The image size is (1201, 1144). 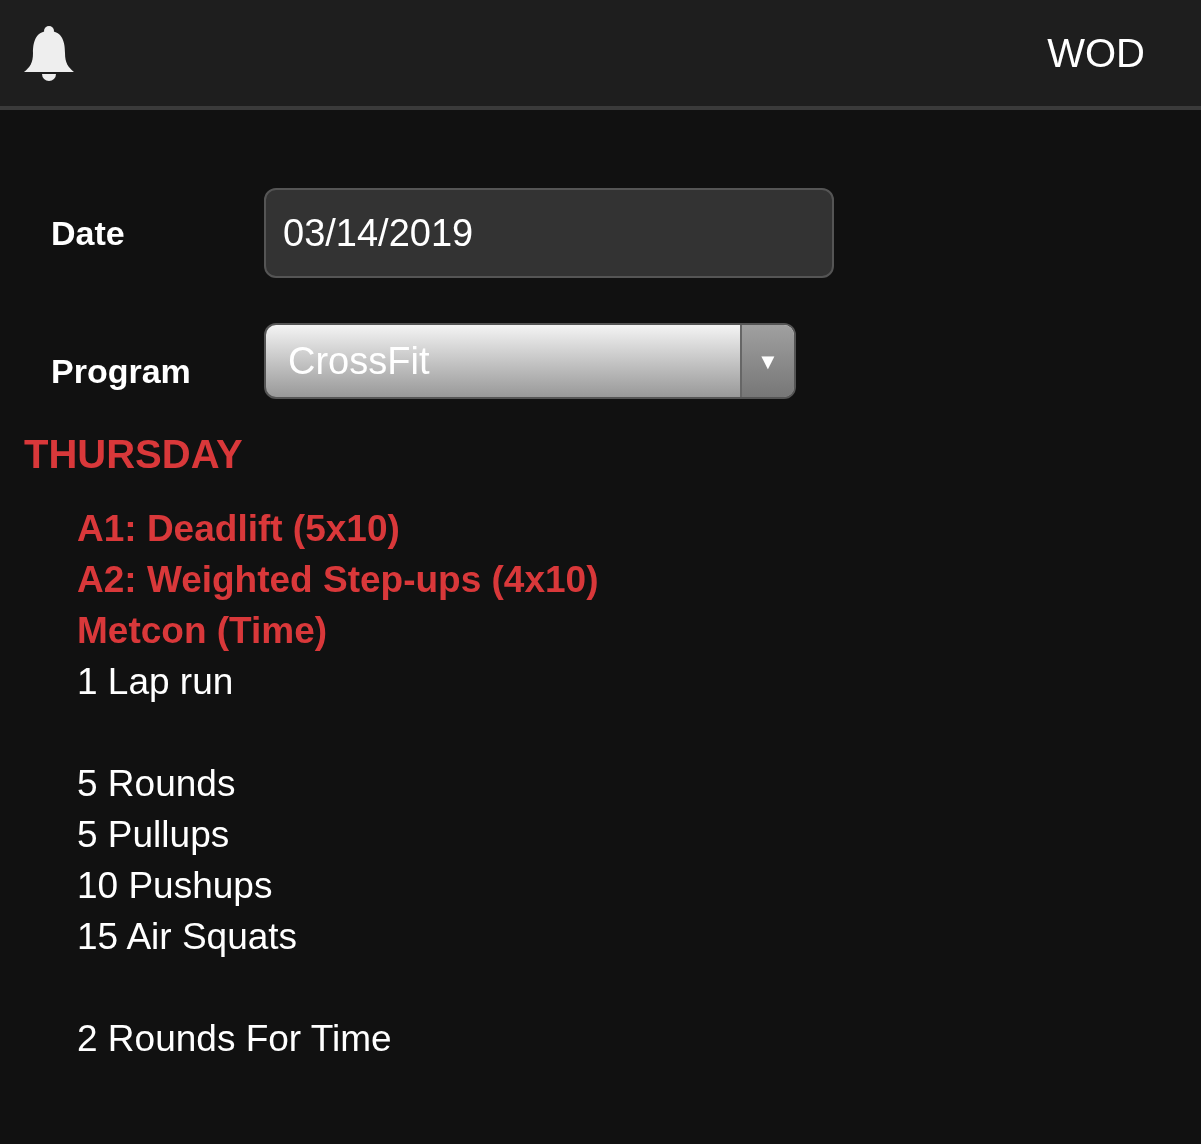 What do you see at coordinates (88, 233) in the screenshot?
I see `date-label: Date` at bounding box center [88, 233].